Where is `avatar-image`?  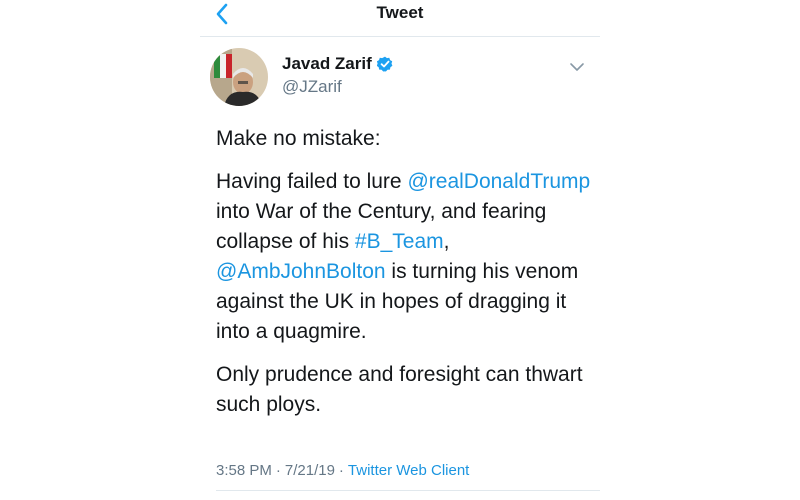 avatar-image is located at coordinates (239, 77).